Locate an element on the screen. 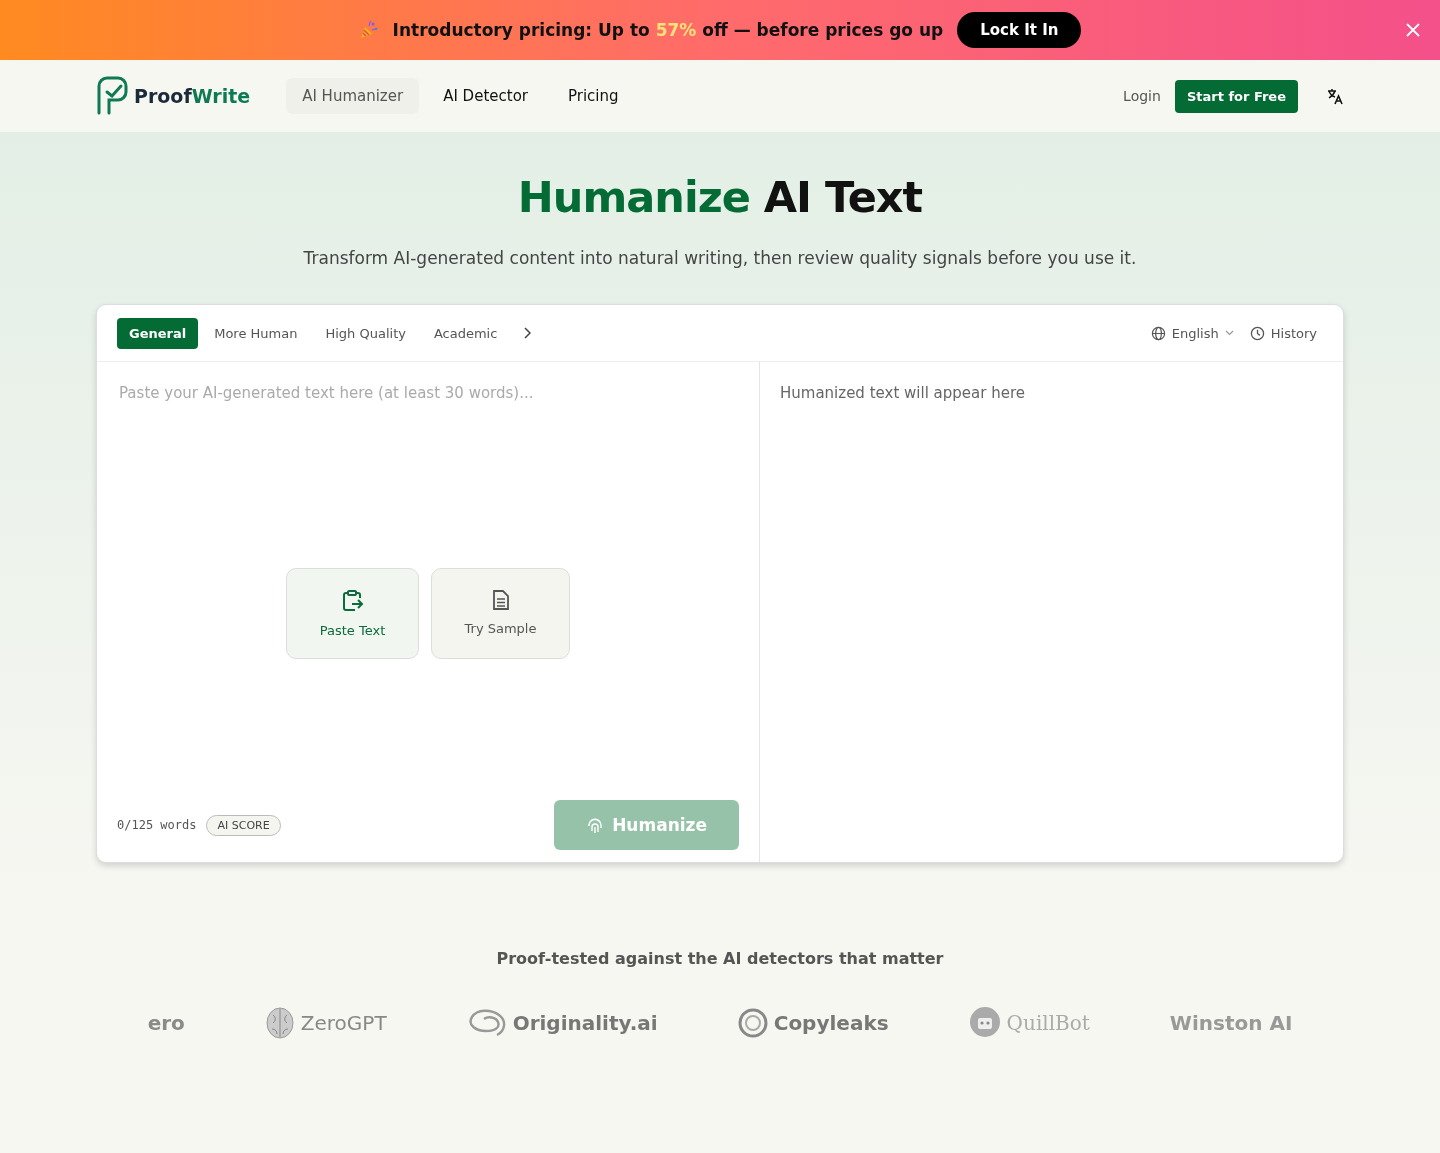 The image size is (1440, 1153). clock-icon is located at coordinates (1257, 333).